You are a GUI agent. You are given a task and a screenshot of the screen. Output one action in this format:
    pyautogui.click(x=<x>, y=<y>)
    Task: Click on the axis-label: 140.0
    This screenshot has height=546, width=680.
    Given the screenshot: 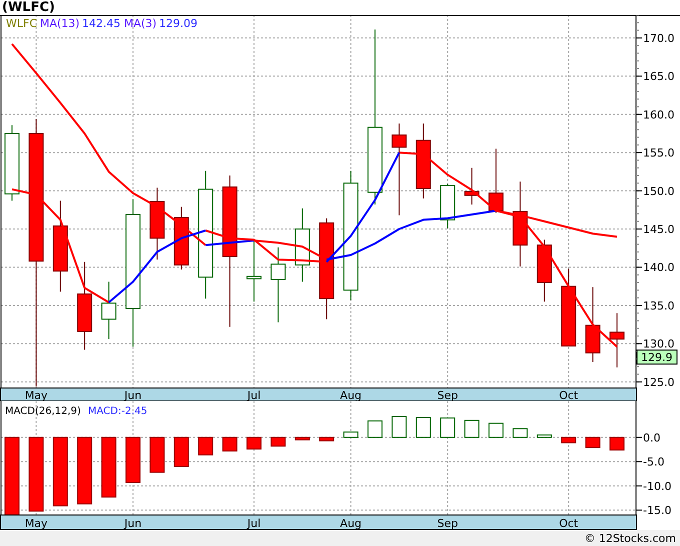 What is the action you would take?
    pyautogui.click(x=658, y=267)
    